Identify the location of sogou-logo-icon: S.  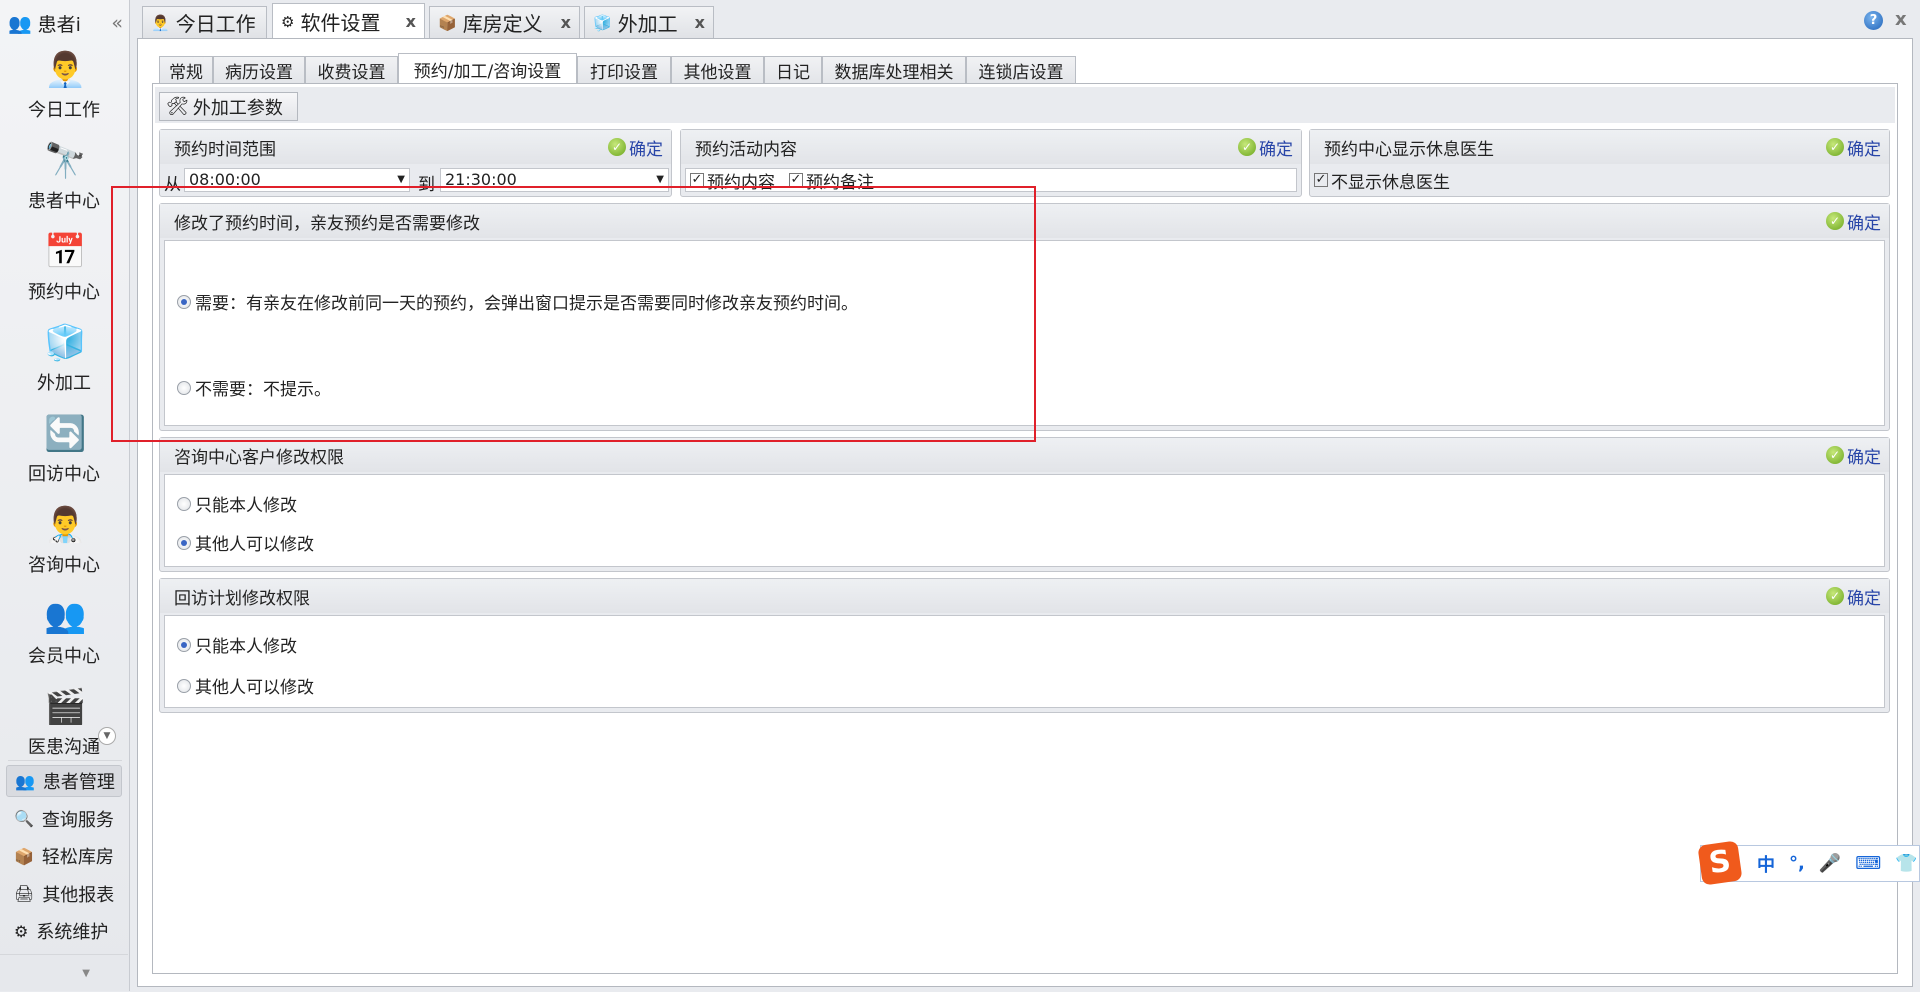
(1720, 863).